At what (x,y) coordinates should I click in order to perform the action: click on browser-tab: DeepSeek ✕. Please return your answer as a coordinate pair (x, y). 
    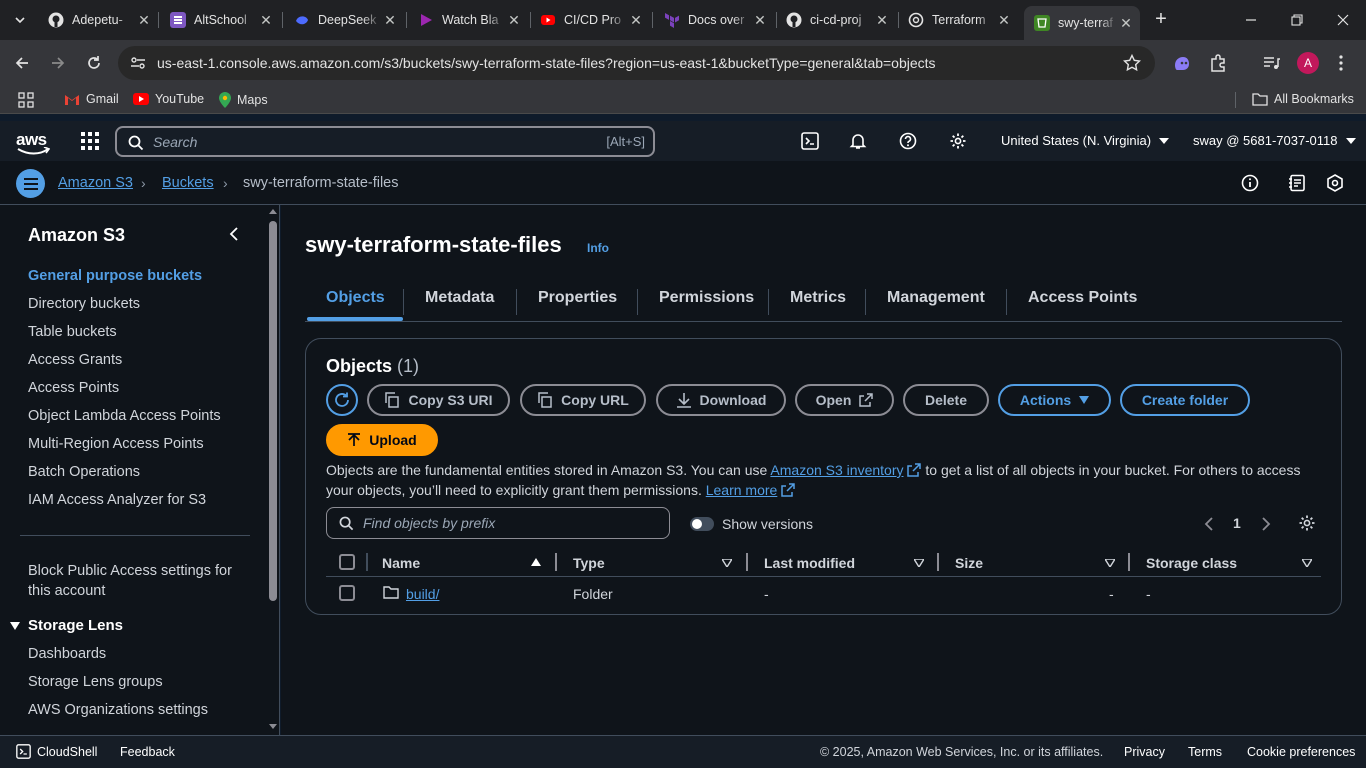
    Looking at the image, I should click on (344, 20).